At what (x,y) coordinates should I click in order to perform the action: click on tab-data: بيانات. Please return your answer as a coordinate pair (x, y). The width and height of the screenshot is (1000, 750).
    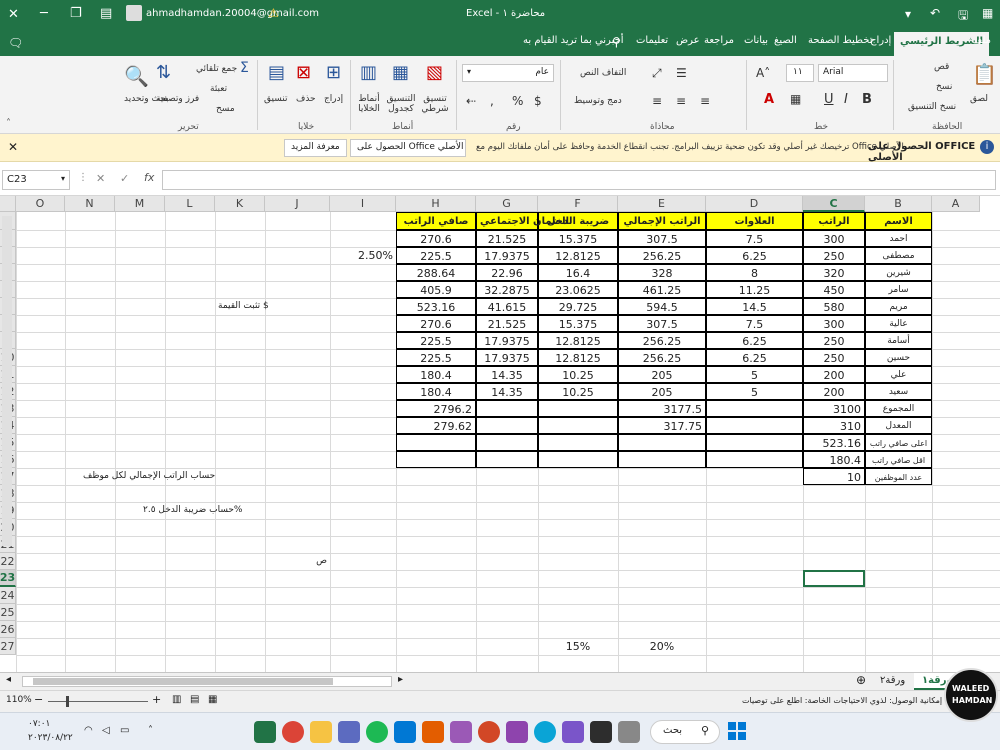
    Looking at the image, I should click on (756, 40).